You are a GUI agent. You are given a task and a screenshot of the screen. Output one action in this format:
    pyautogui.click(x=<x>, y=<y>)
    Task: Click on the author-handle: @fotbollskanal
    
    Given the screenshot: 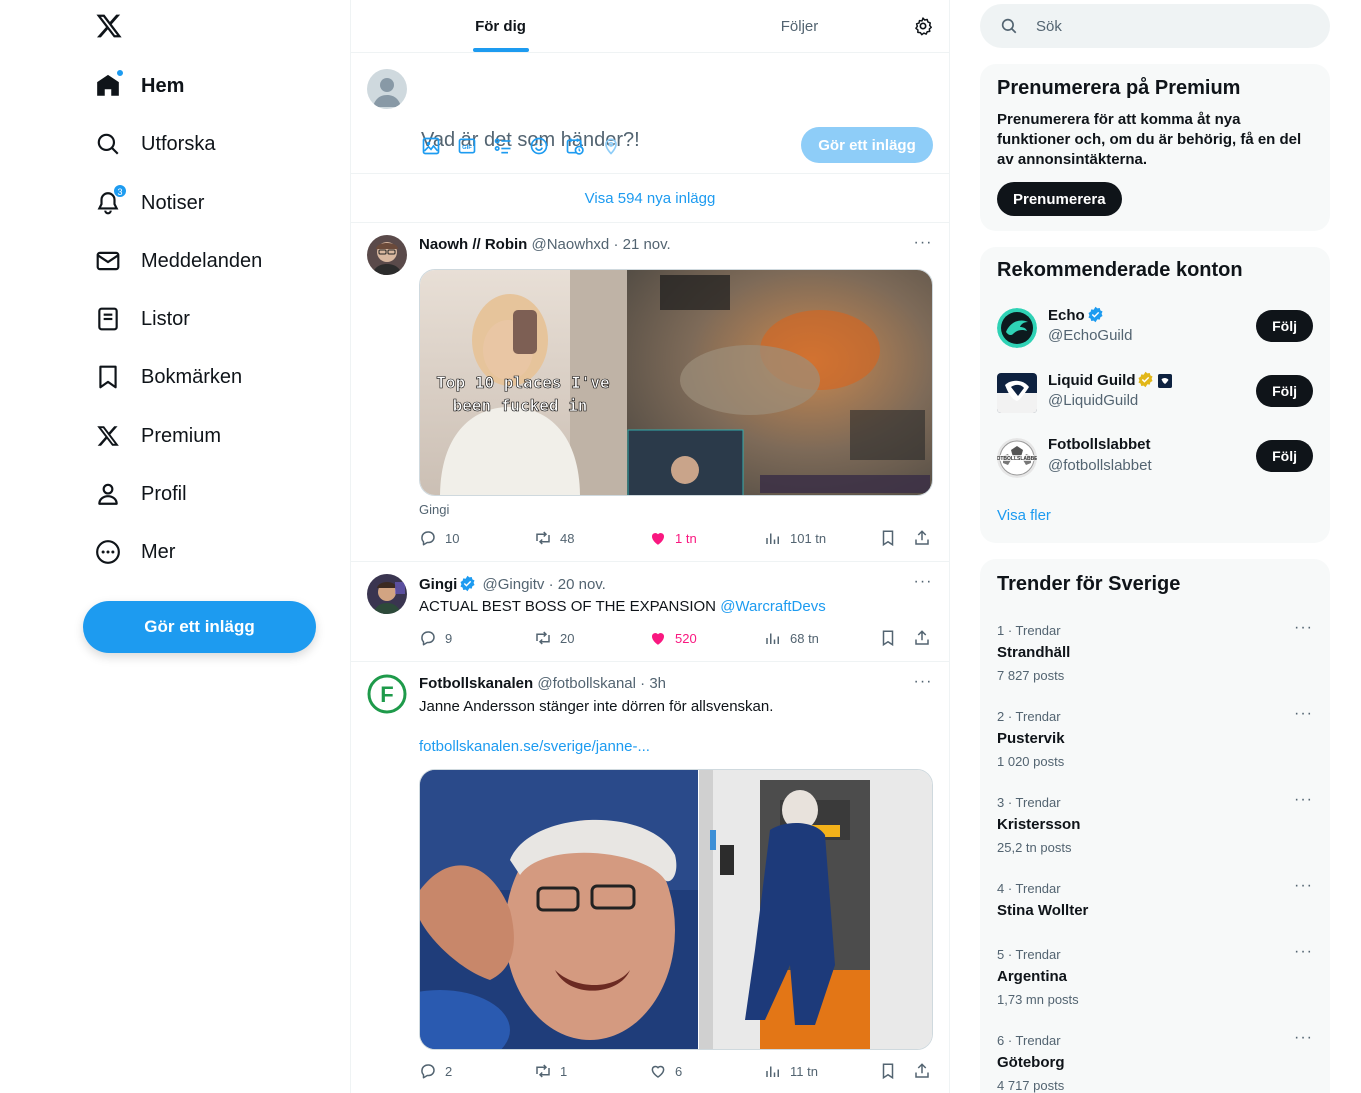 What is the action you would take?
    pyautogui.click(x=586, y=683)
    